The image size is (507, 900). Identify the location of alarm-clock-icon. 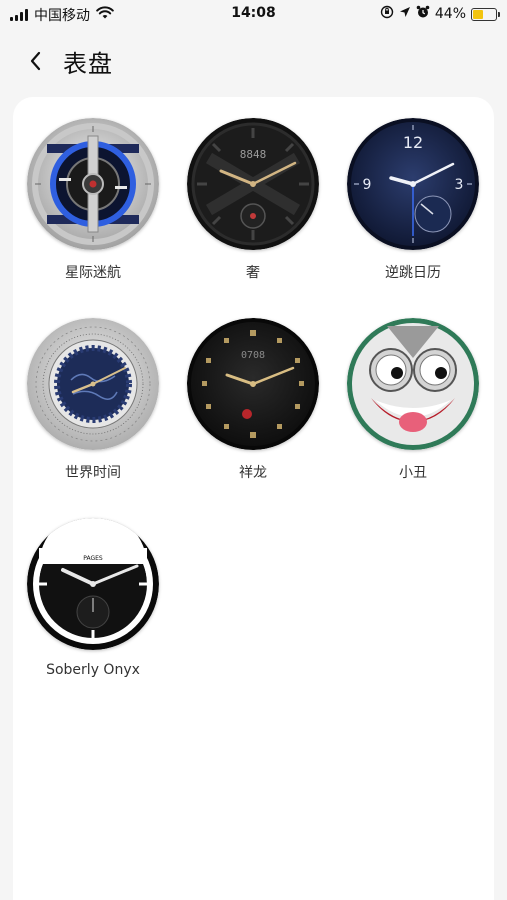
(423, 14).